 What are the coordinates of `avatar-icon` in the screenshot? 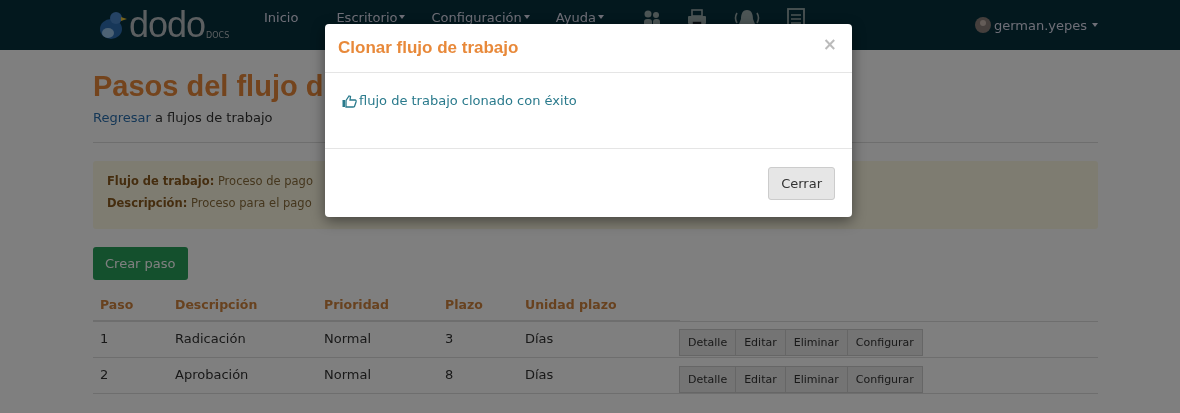 It's located at (982, 25).